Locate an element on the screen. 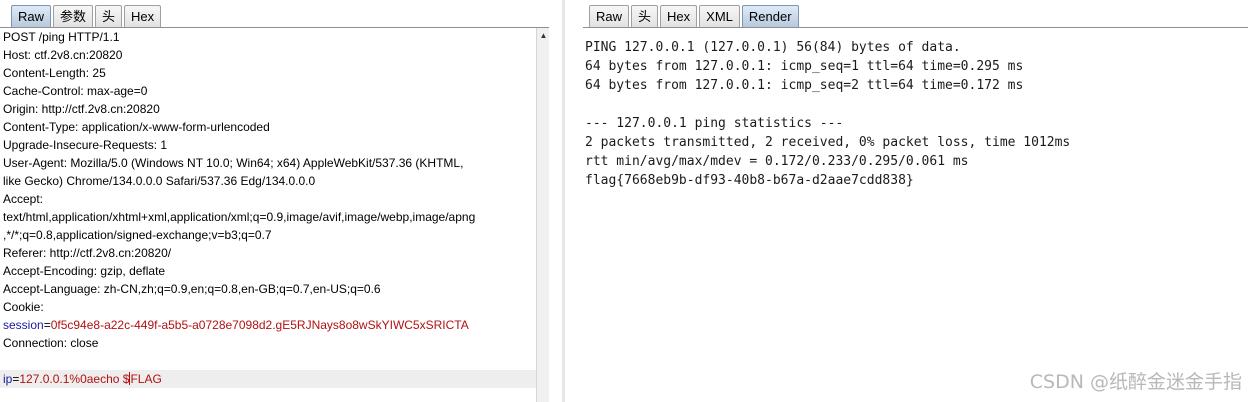 Image resolution: width=1248 pixels, height=402 pixels. tab-render-response: Render is located at coordinates (770, 16).